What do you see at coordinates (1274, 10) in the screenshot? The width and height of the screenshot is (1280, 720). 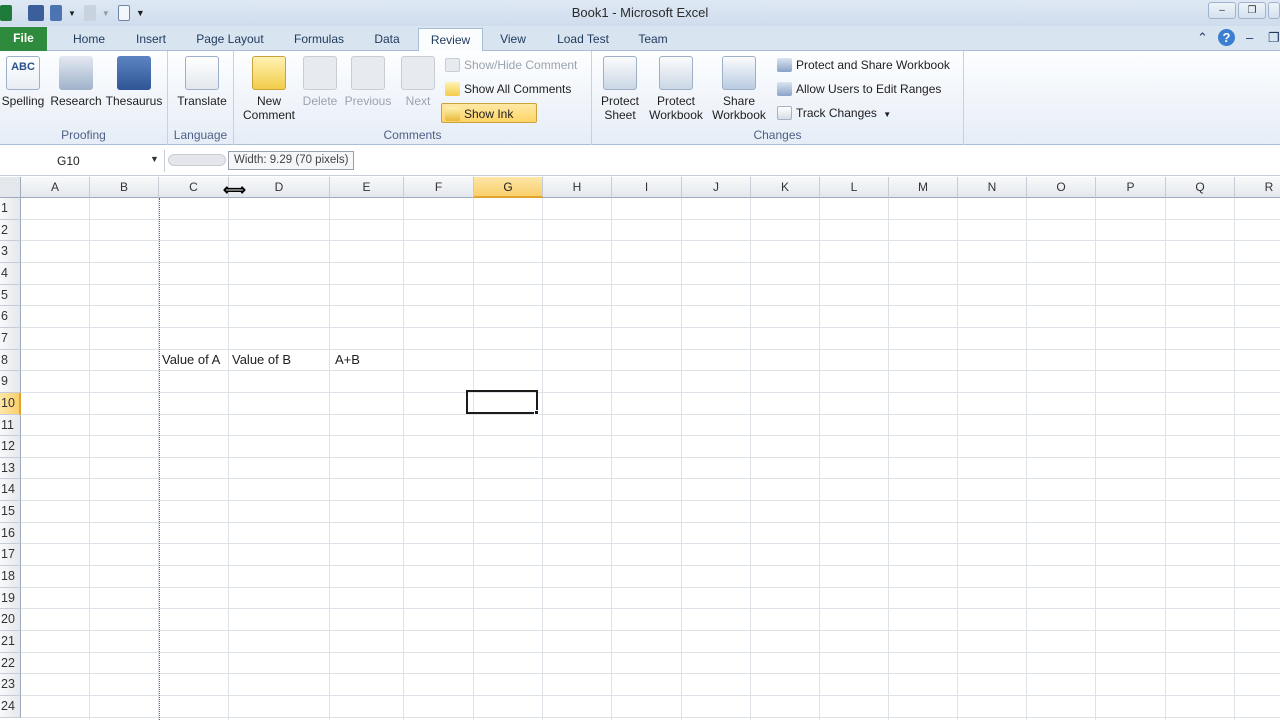 I see `close-icon` at bounding box center [1274, 10].